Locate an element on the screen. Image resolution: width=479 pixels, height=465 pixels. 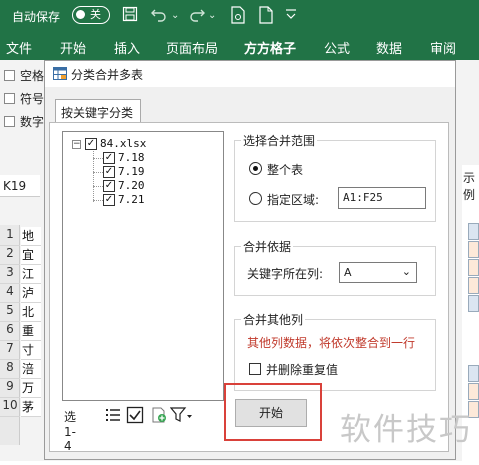
dialog-title: 分类合并多表 is located at coordinates (107, 75).